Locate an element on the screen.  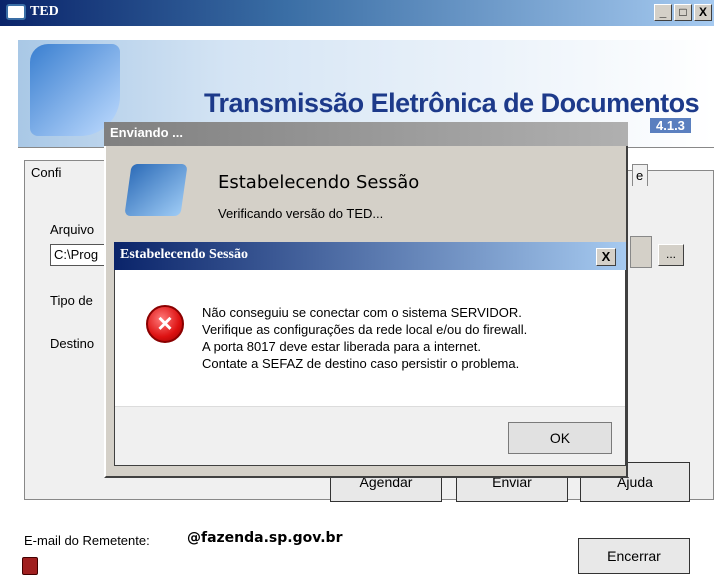
close-button: X is located at coordinates (703, 12).